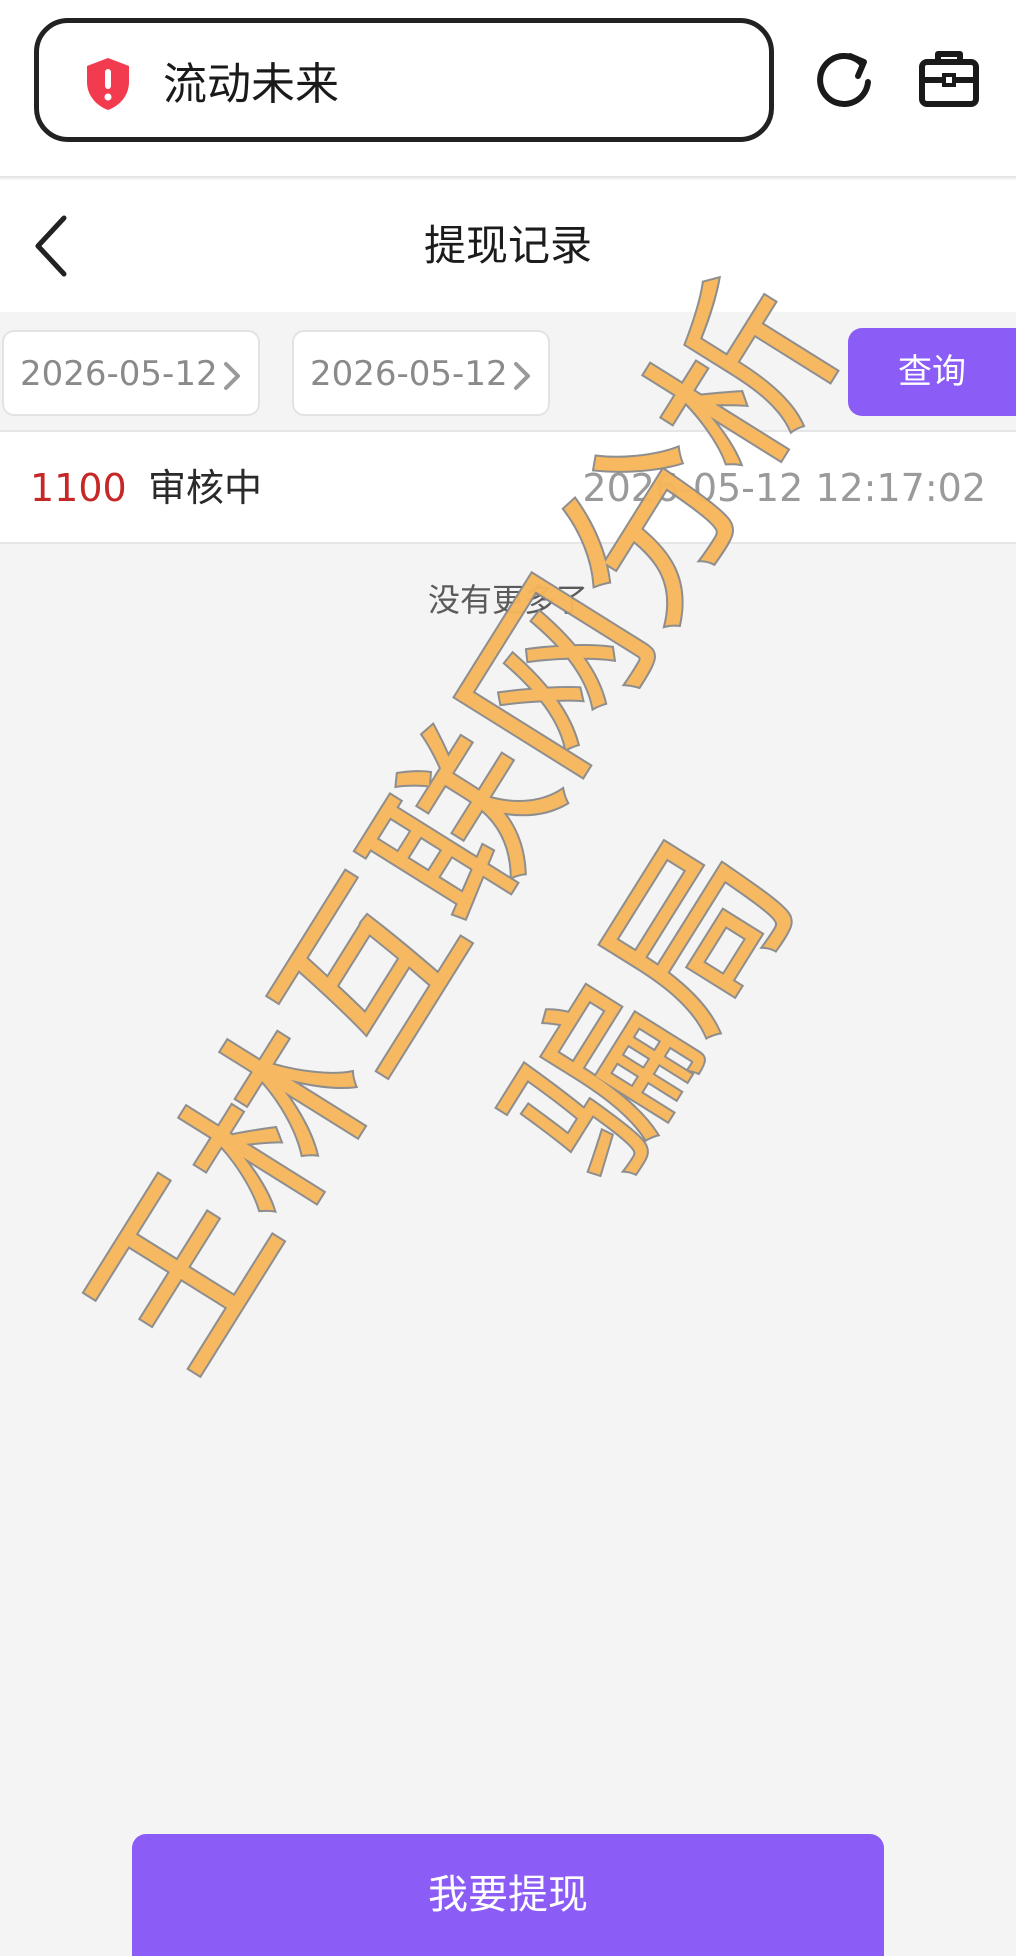  Describe the element at coordinates (932, 372) in the screenshot. I see `query-button: 查询` at that location.